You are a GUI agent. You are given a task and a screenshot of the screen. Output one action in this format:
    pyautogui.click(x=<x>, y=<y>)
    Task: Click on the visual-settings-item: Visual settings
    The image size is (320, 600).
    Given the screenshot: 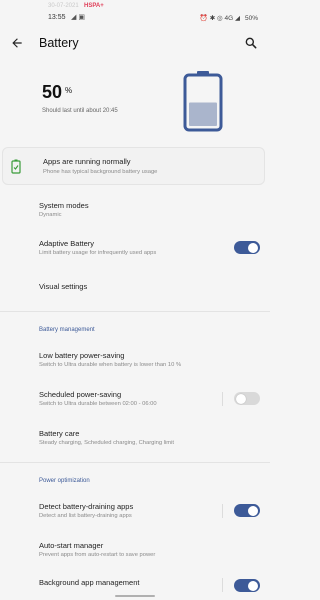 What is the action you would take?
    pyautogui.click(x=135, y=287)
    